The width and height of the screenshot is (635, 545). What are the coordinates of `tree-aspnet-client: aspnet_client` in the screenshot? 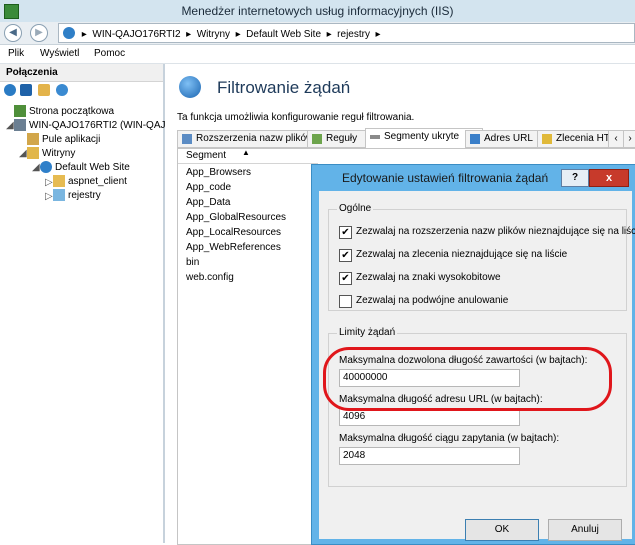 It's located at (97, 181).